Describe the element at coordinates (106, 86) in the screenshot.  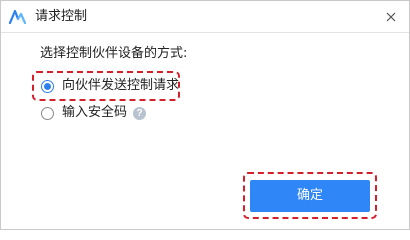
I see `highlight-box-option` at that location.